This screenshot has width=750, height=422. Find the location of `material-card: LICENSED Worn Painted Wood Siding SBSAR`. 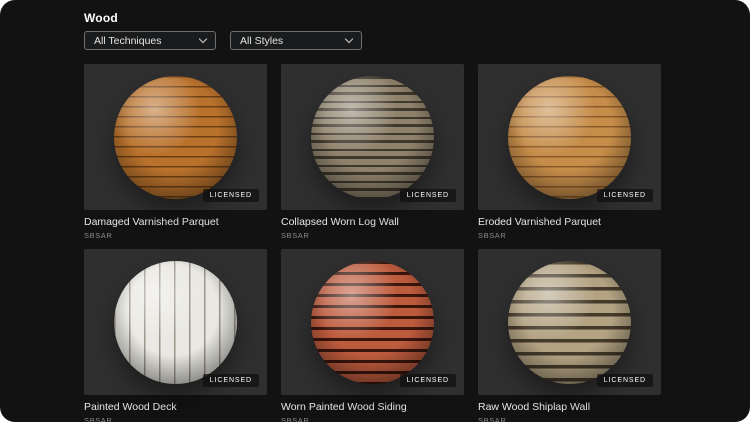

material-card: LICENSED Worn Painted Wood Siding SBSAR is located at coordinates (372, 335).